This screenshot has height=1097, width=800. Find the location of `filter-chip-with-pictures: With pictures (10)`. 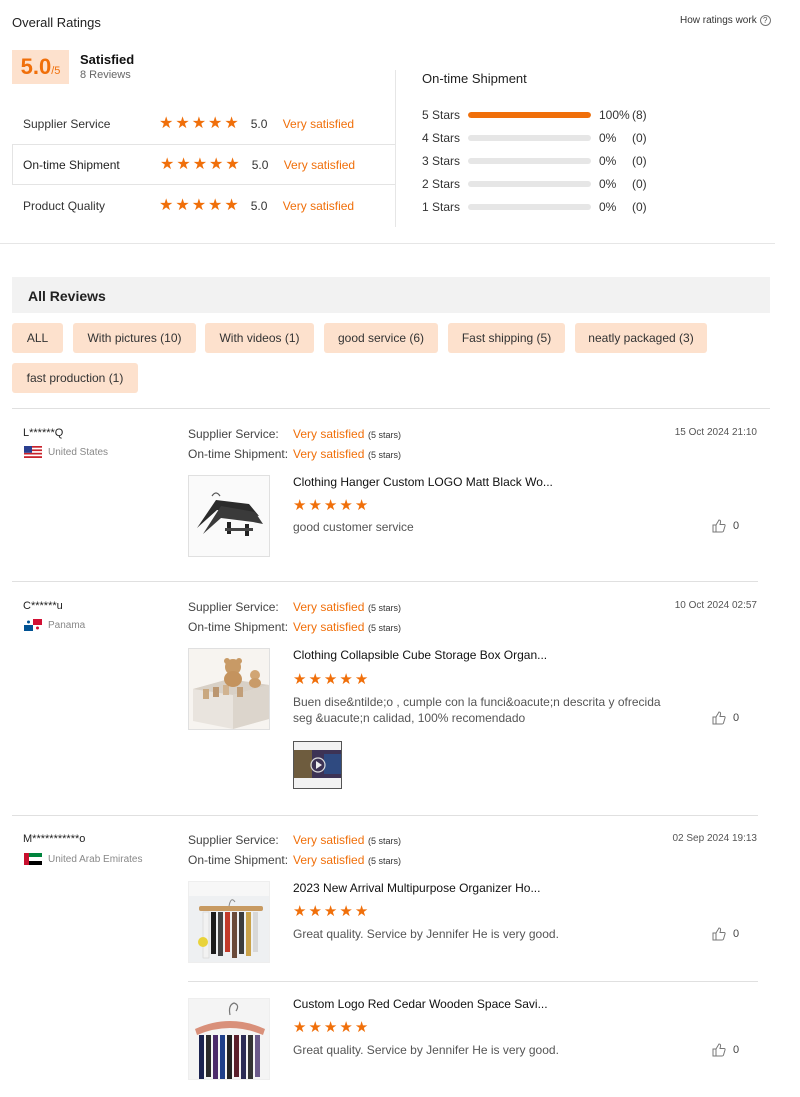

filter-chip-with-pictures: With pictures (10) is located at coordinates (134, 338).